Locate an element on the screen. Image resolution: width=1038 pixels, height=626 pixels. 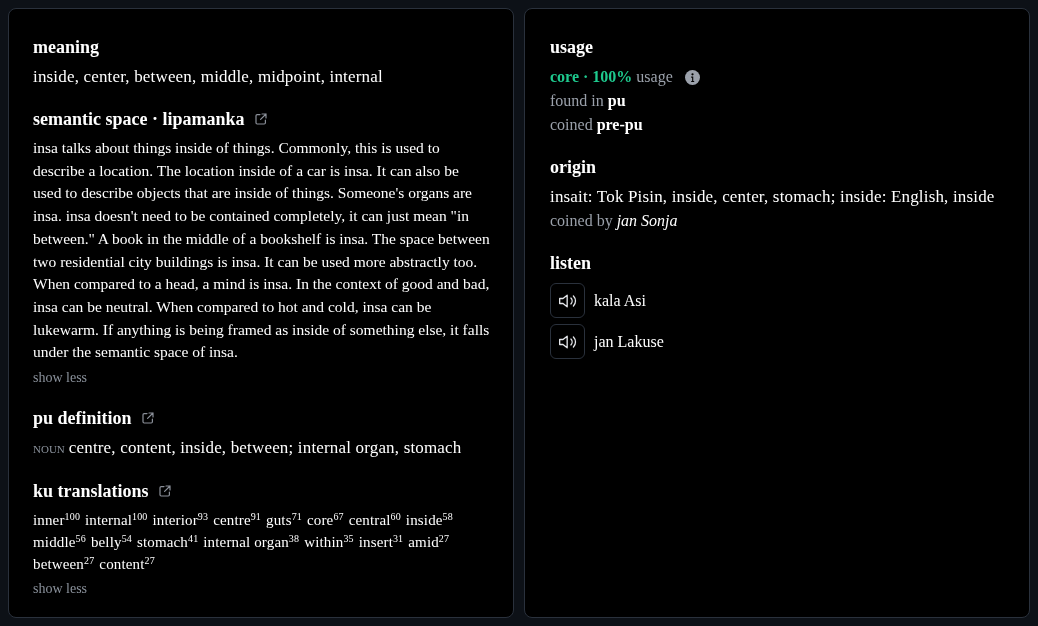
speaker-name: jan Lakuse is located at coordinates (629, 342).